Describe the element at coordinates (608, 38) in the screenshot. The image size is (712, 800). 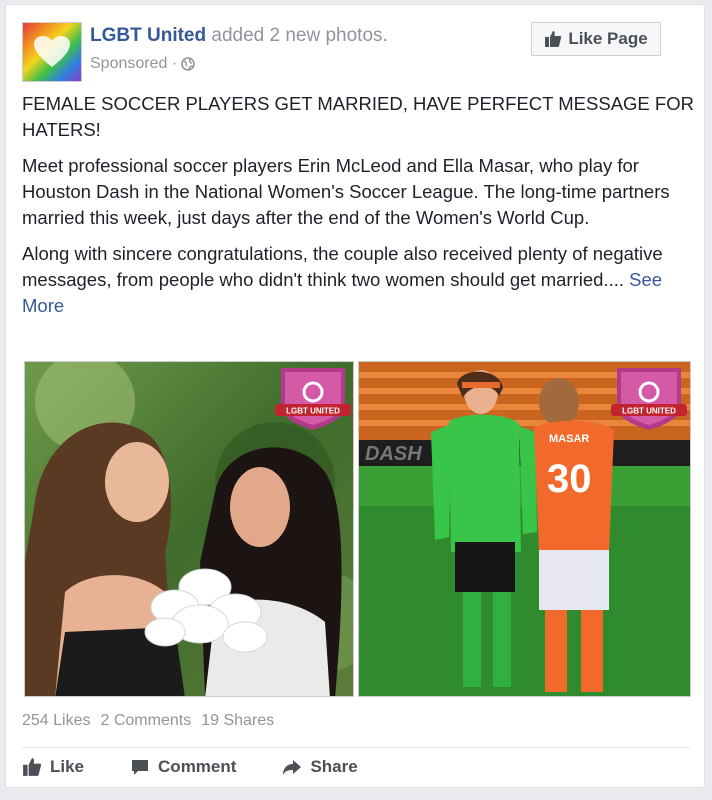
I see `like-page-label: Like Page` at that location.